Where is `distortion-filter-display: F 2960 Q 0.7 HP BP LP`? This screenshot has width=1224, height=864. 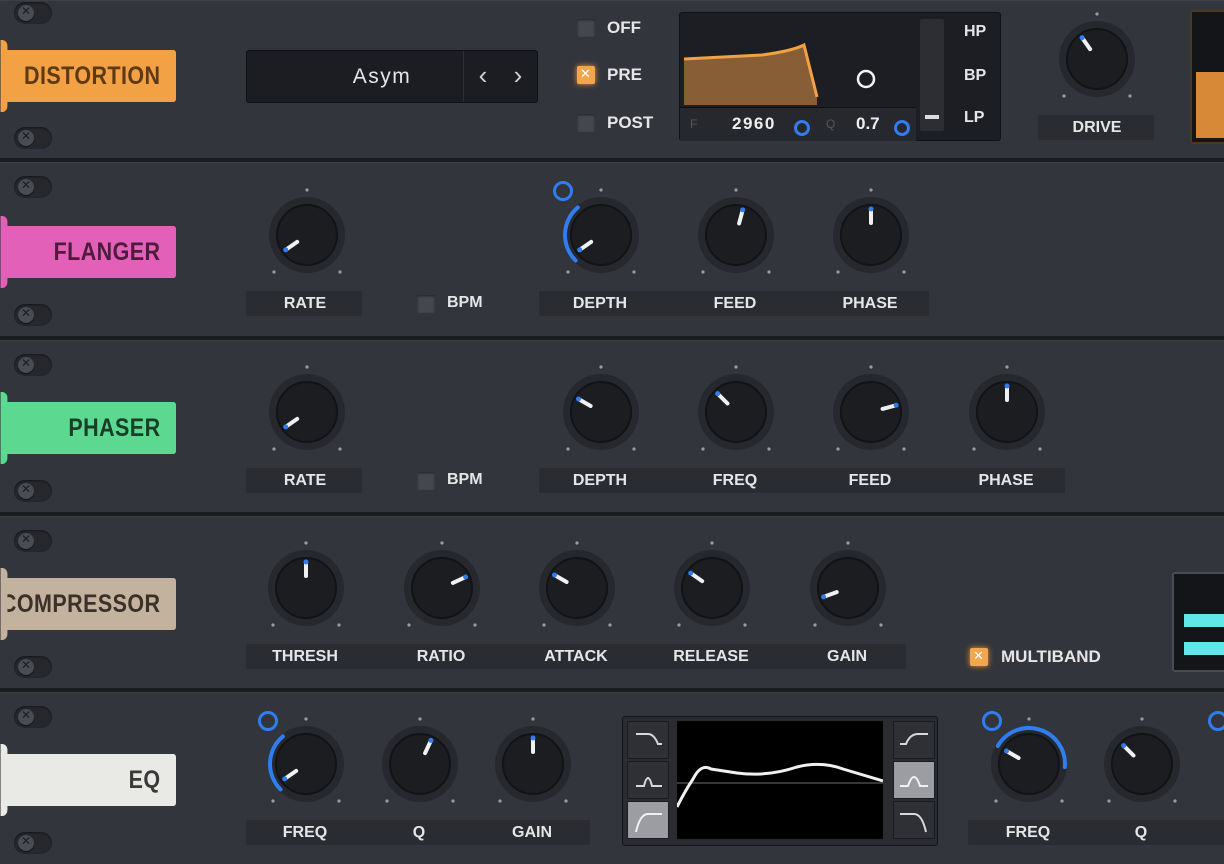 distortion-filter-display: F 2960 Q 0.7 HP BP LP is located at coordinates (840, 76).